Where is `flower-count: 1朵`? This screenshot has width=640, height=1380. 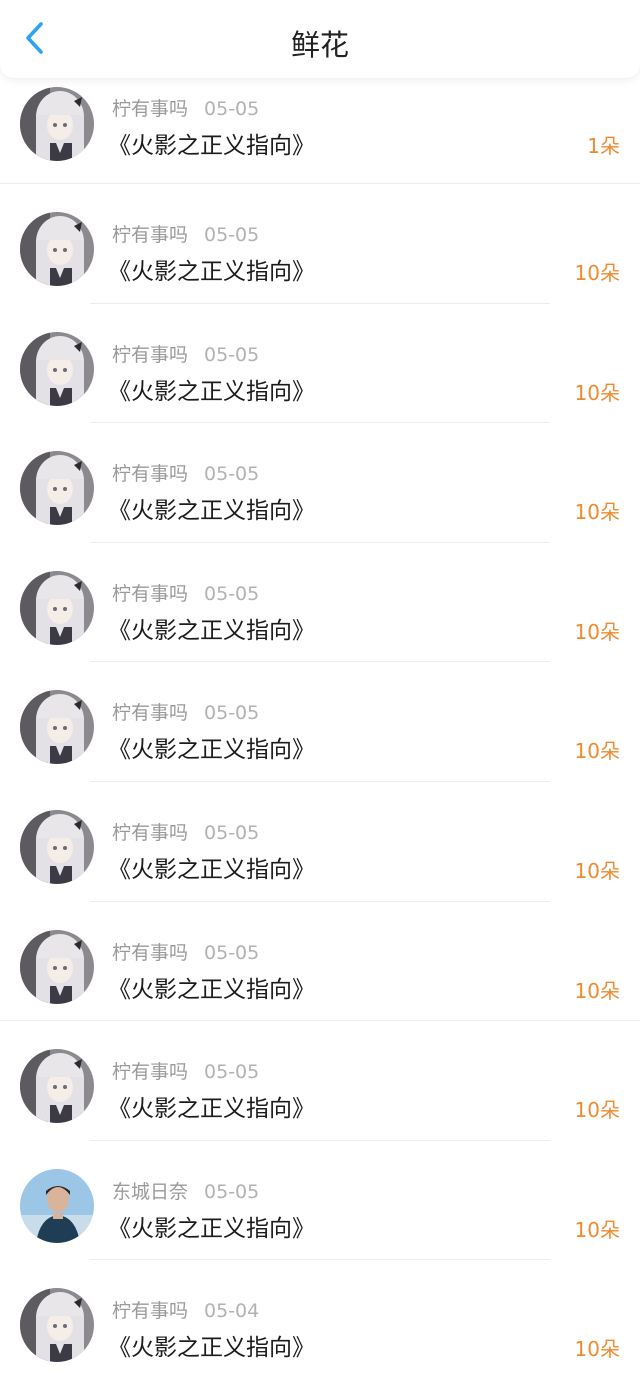
flower-count: 1朵 is located at coordinates (603, 146).